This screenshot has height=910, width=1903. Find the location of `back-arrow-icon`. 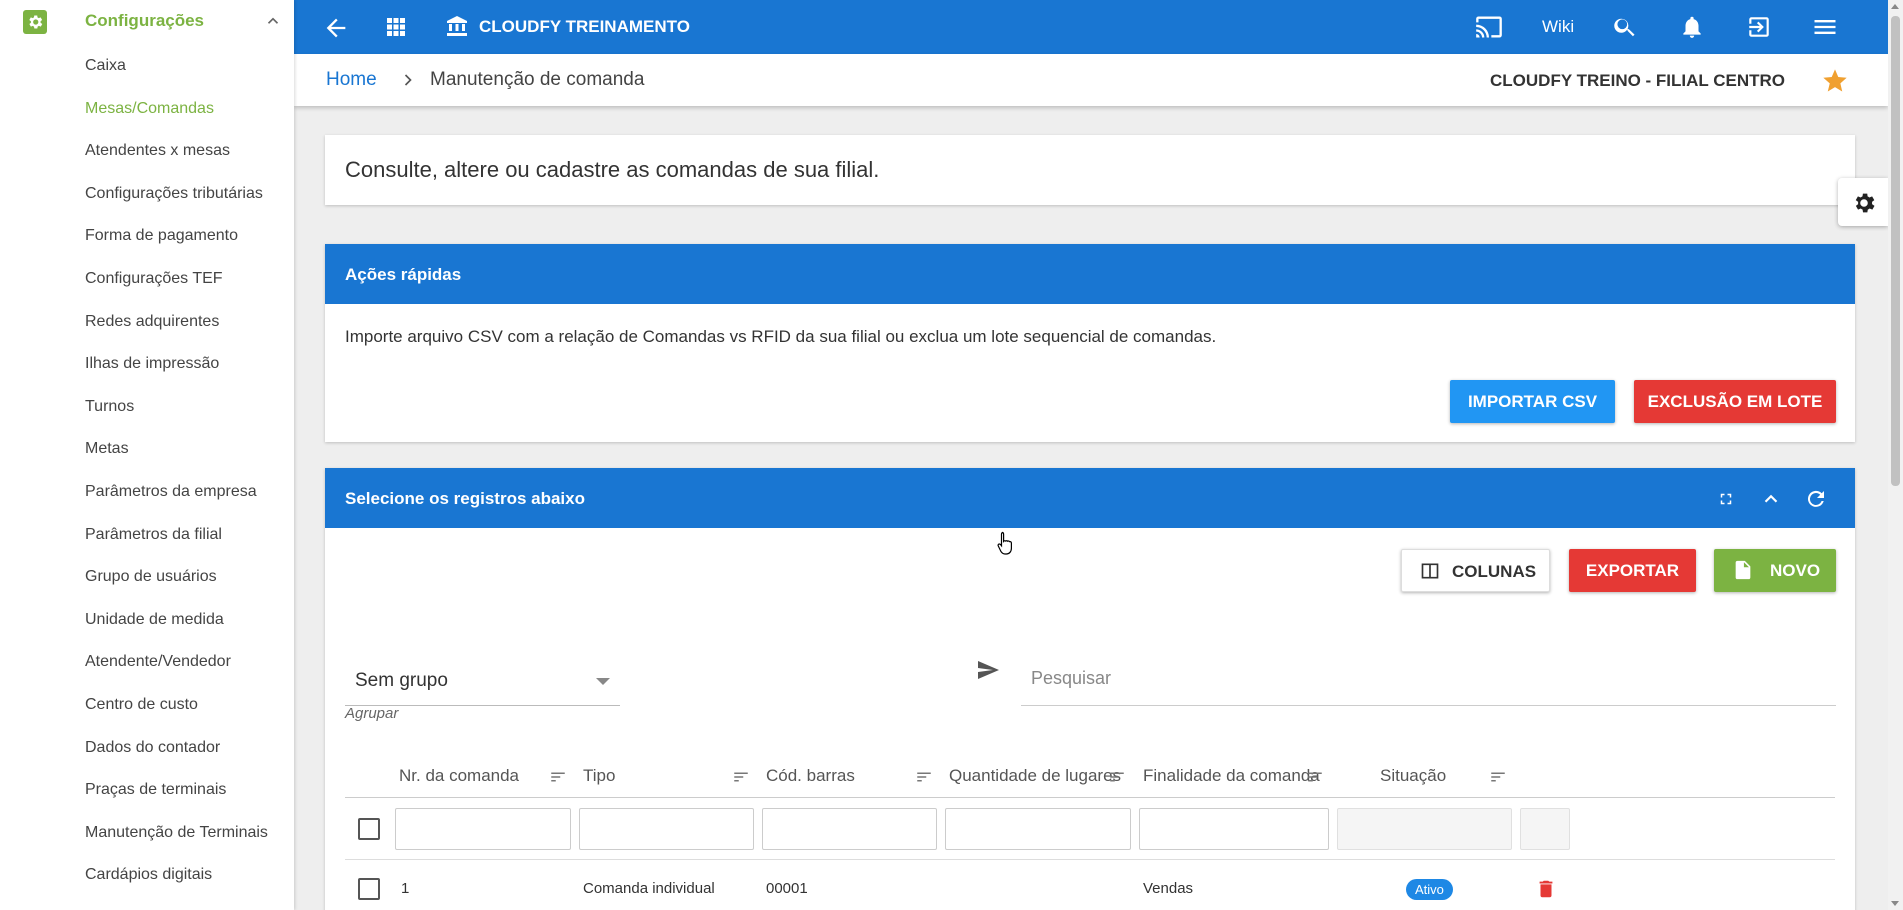

back-arrow-icon is located at coordinates (336, 30).